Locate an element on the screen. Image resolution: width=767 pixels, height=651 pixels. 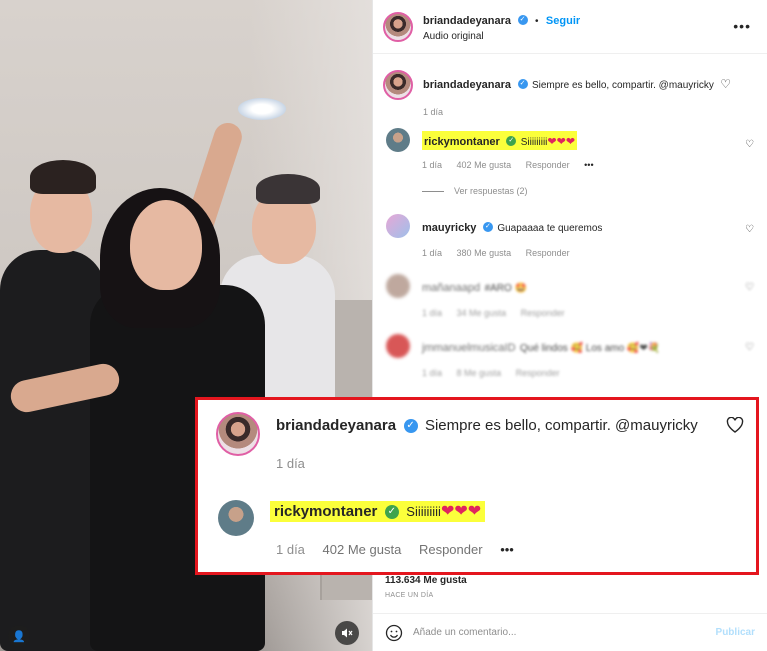
comment-likes: 34 Me gusta is located at coordinates (482, 313).